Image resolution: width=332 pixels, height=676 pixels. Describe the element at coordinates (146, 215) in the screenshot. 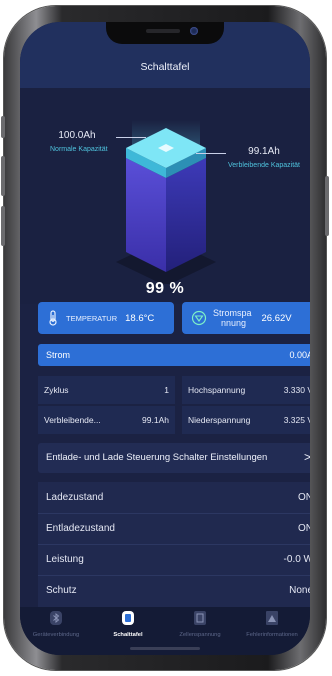

I see `battery-left-face` at that location.